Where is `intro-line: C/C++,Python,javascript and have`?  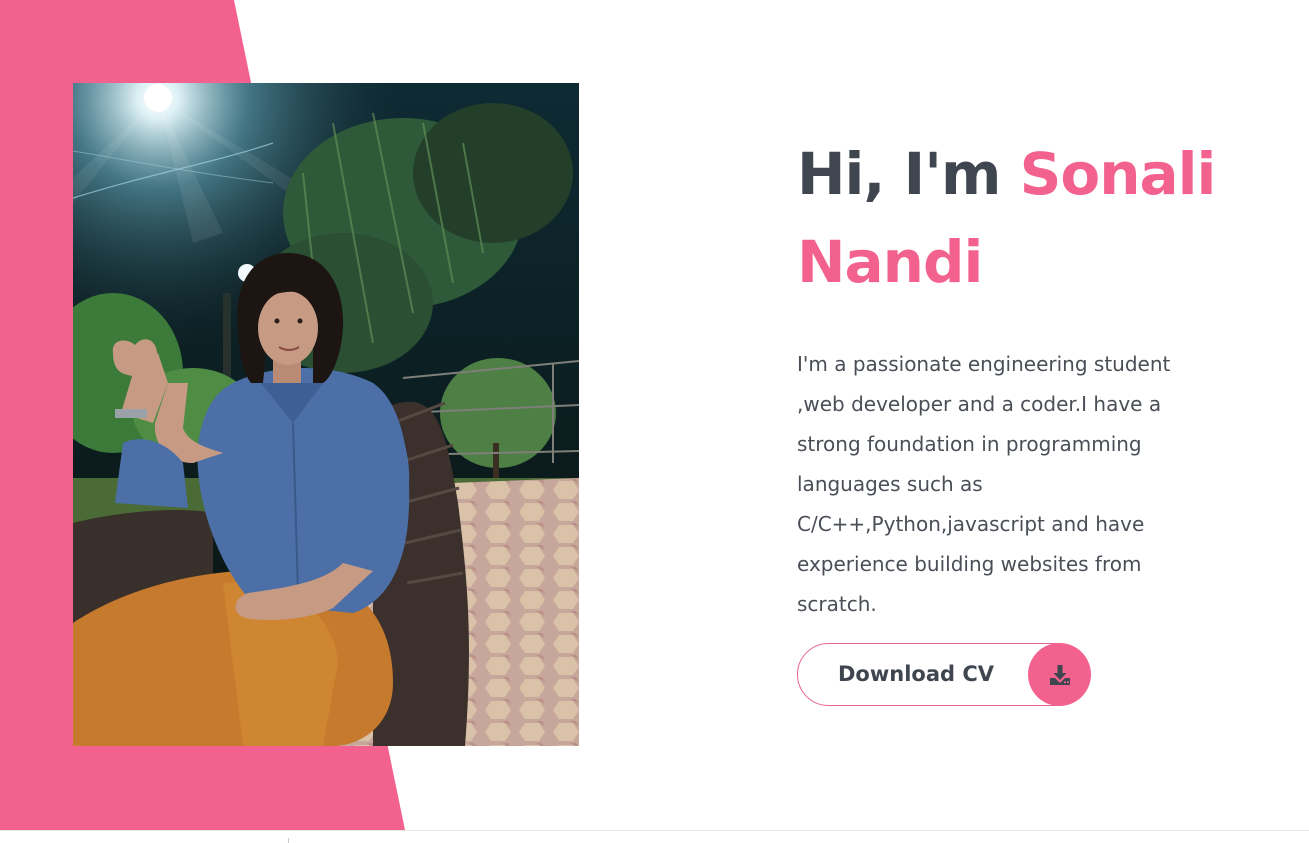 intro-line: C/C++,Python,javascript and have is located at coordinates (971, 524).